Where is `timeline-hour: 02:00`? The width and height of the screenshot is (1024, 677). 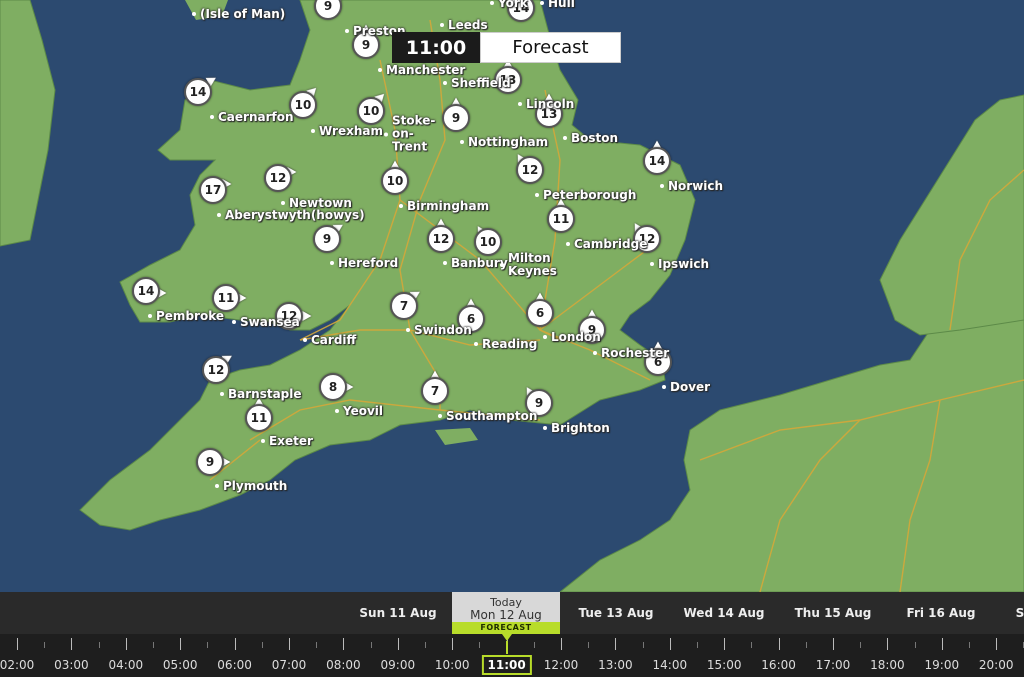 timeline-hour: 02:00 is located at coordinates (17, 665).